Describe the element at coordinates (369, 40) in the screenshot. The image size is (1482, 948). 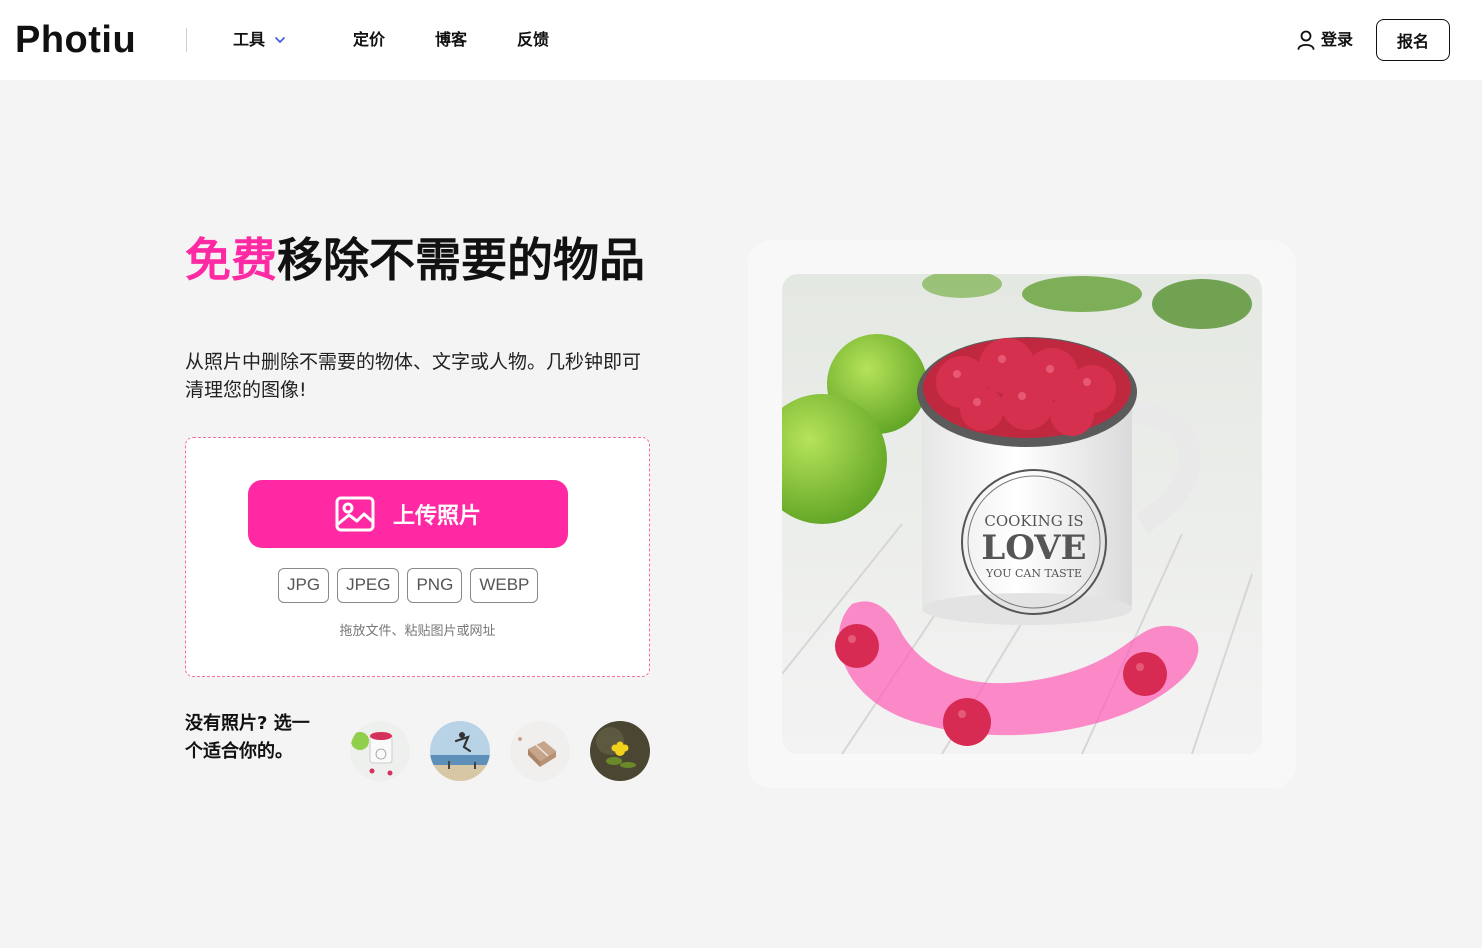
I see `nav-pricing: 定价` at that location.